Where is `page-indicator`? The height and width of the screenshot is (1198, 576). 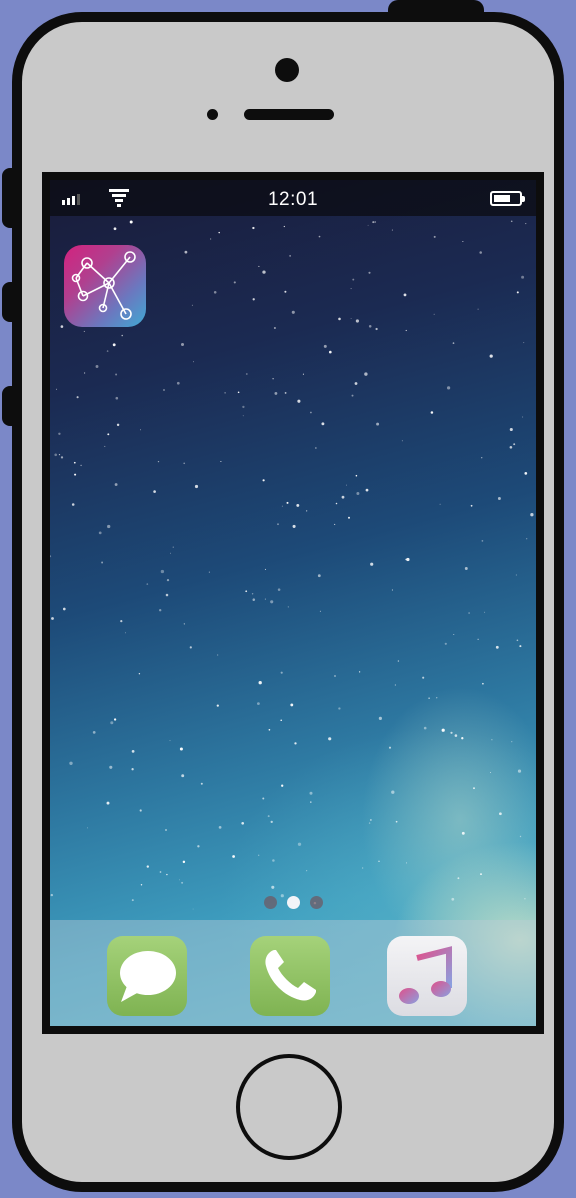 page-indicator is located at coordinates (293, 902).